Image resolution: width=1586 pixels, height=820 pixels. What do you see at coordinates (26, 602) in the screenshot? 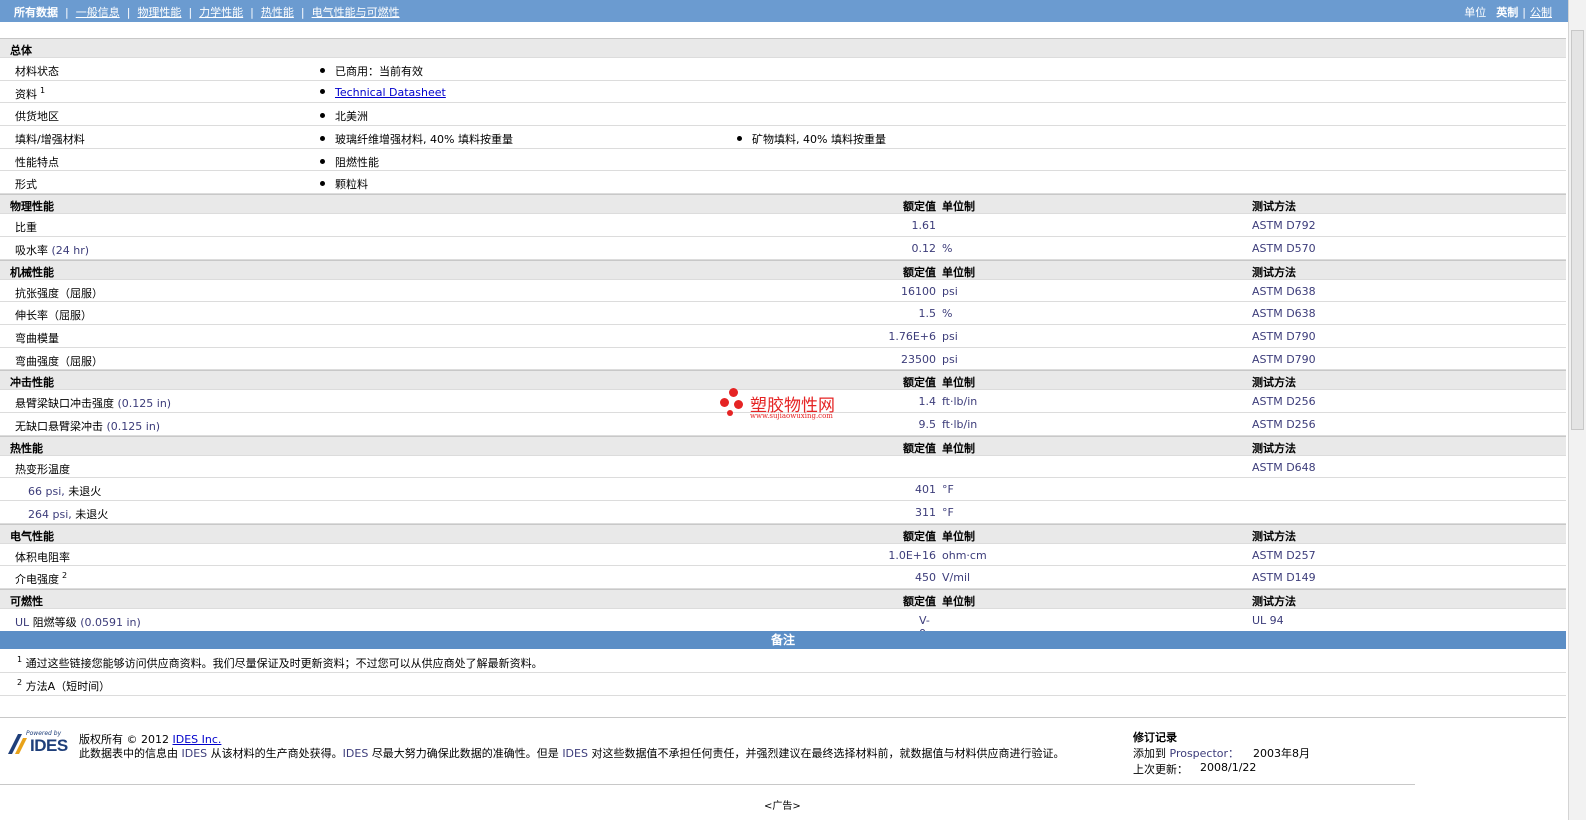
I see `section-title: 可燃性` at bounding box center [26, 602].